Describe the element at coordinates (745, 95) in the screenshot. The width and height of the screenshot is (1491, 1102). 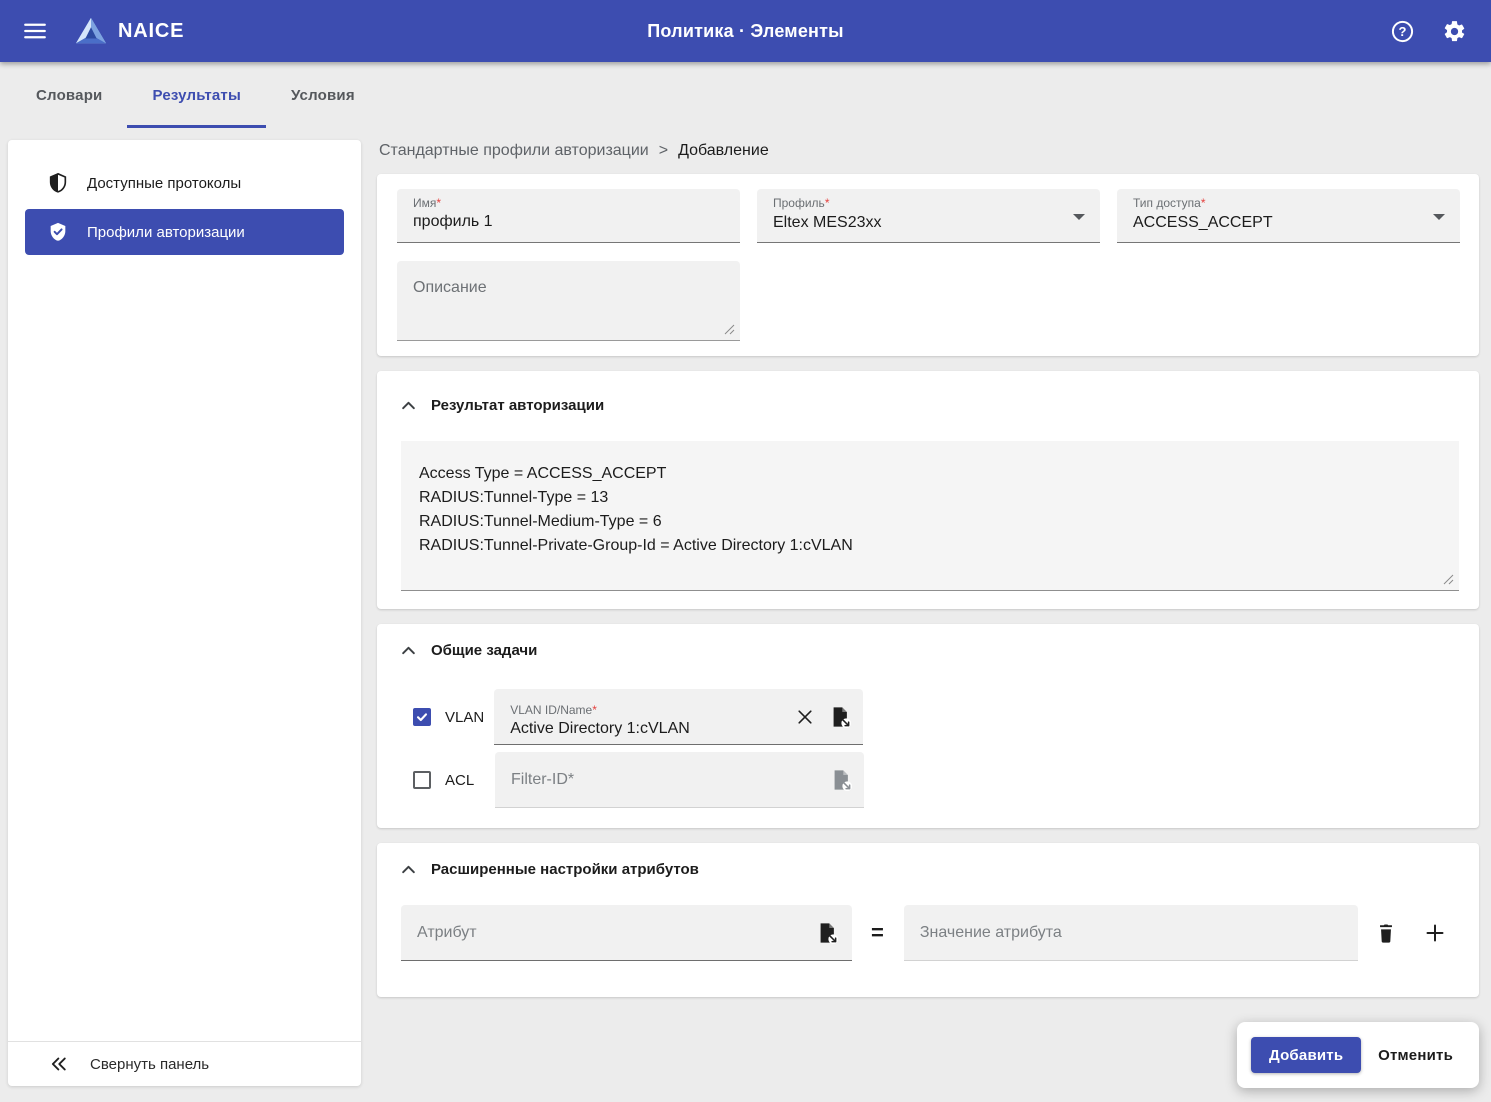
I see `tab-bar: Словари Результаты Условия` at that location.